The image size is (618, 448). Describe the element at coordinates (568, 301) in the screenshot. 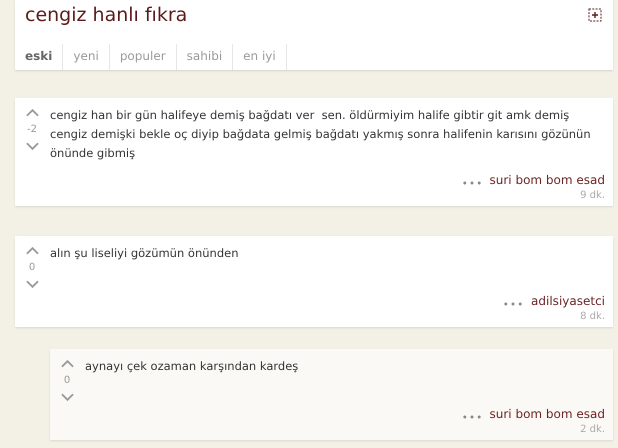

I see `author-link: adilsiyasetci` at that location.